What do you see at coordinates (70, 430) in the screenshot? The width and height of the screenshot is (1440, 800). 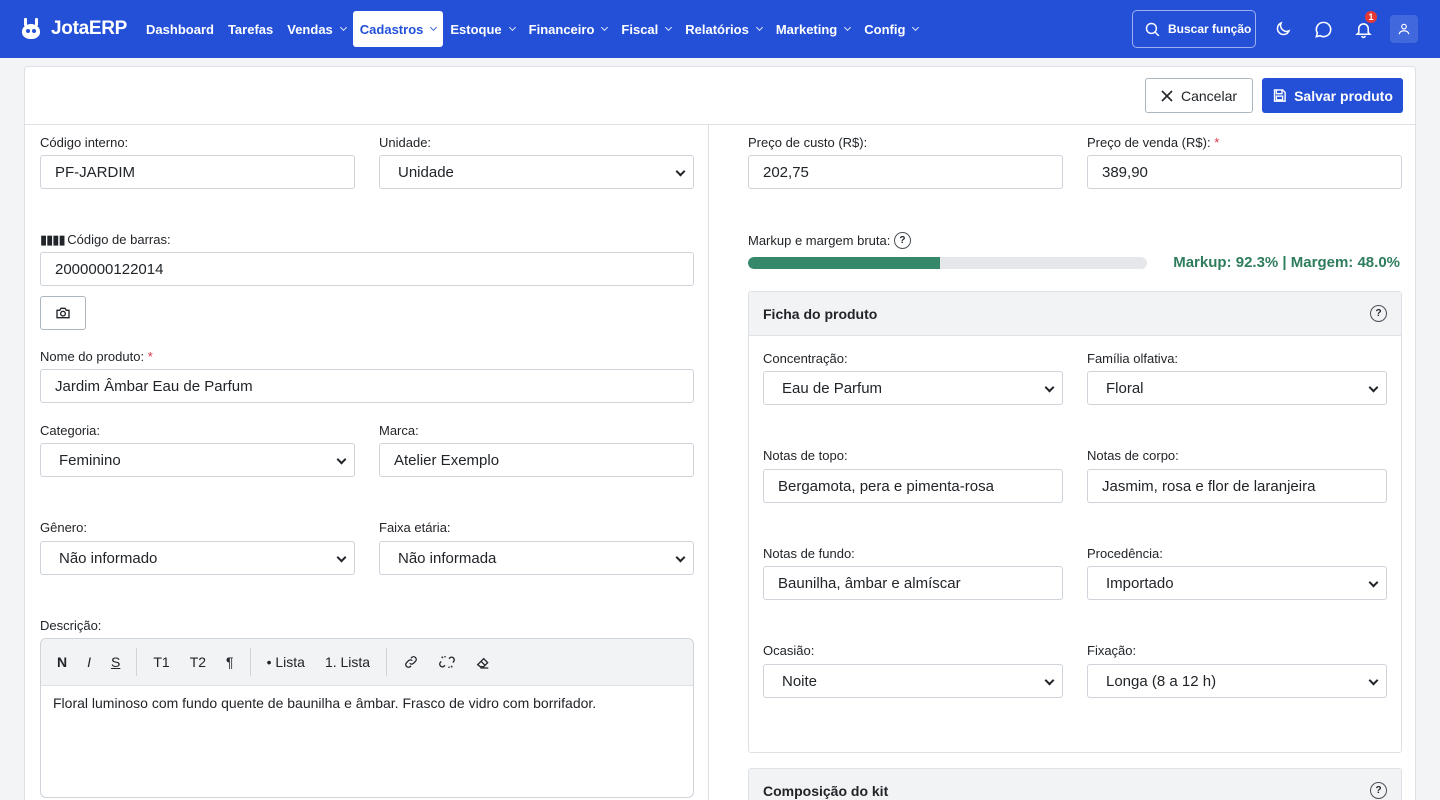 I see `categoria-label: Categoria:` at bounding box center [70, 430].